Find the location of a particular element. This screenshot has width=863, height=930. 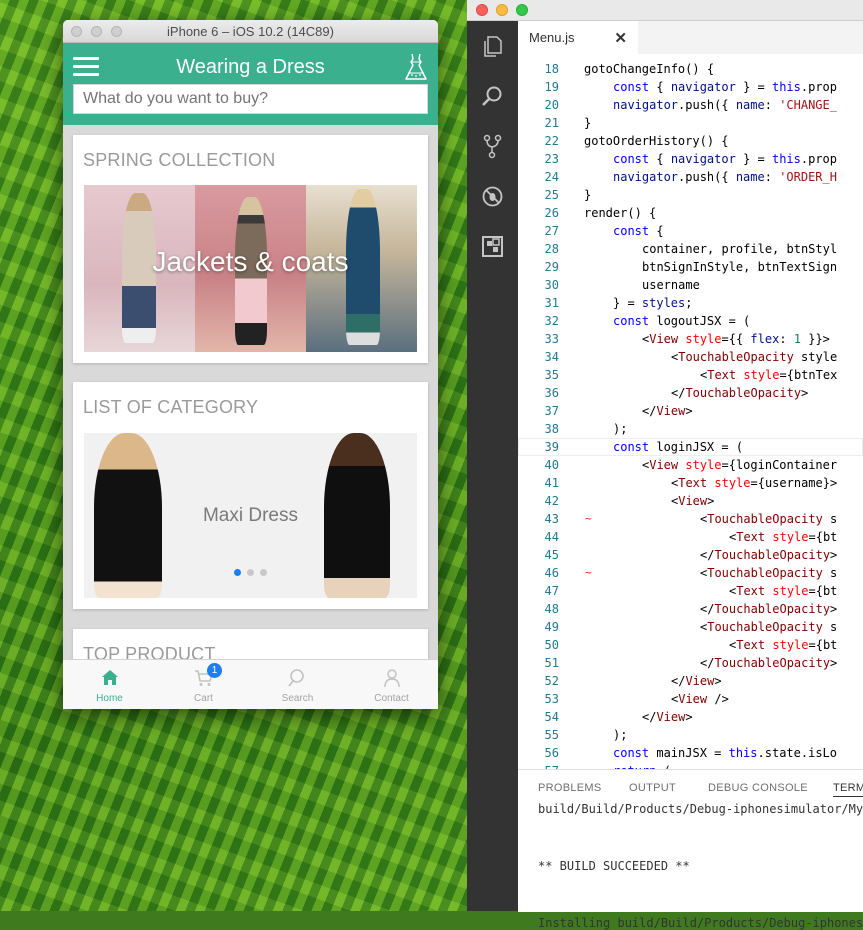

code-text: <Text style={bt is located at coordinates (783, 537).